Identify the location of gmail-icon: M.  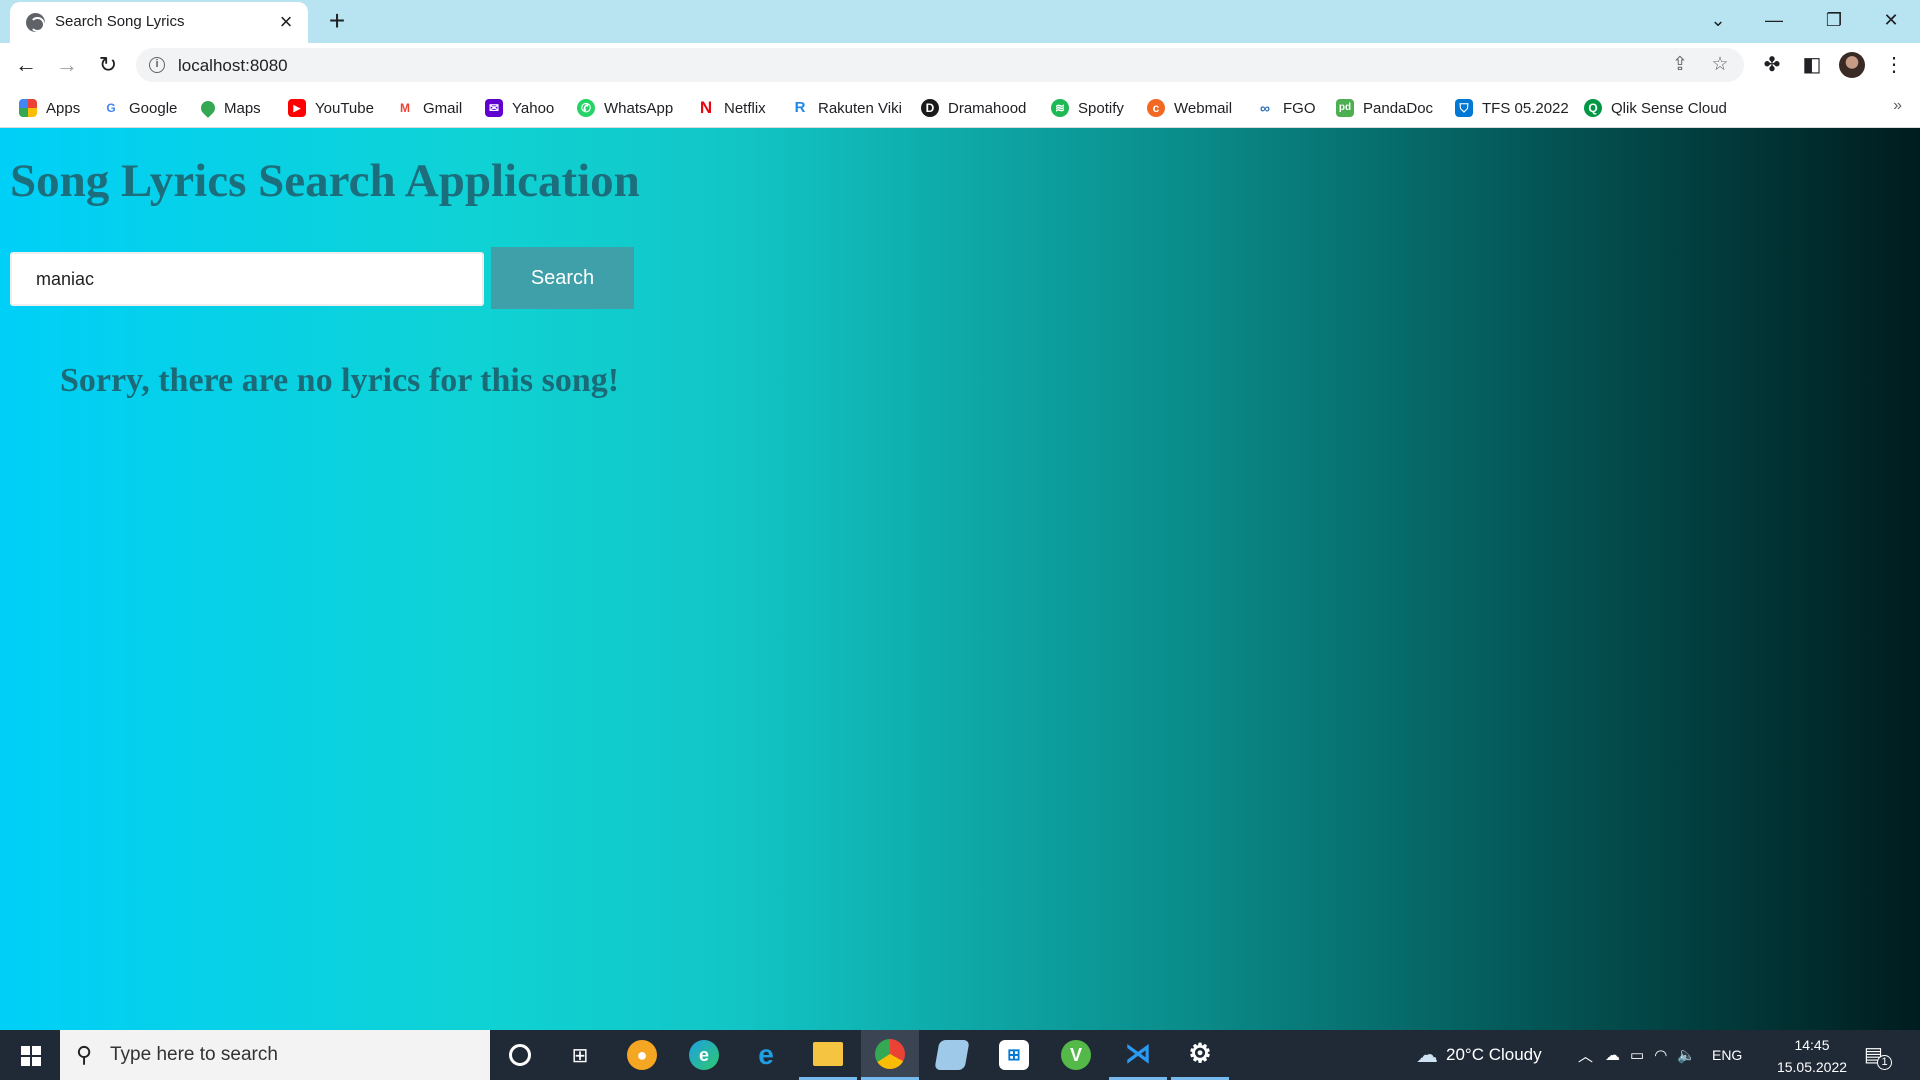
(405, 108).